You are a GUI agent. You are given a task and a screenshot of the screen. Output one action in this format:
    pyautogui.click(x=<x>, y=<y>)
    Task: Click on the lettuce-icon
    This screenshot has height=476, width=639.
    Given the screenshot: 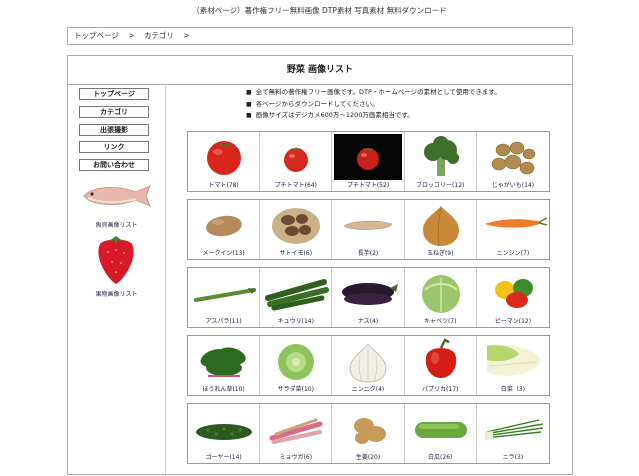 What is the action you would take?
    pyautogui.click(x=296, y=362)
    